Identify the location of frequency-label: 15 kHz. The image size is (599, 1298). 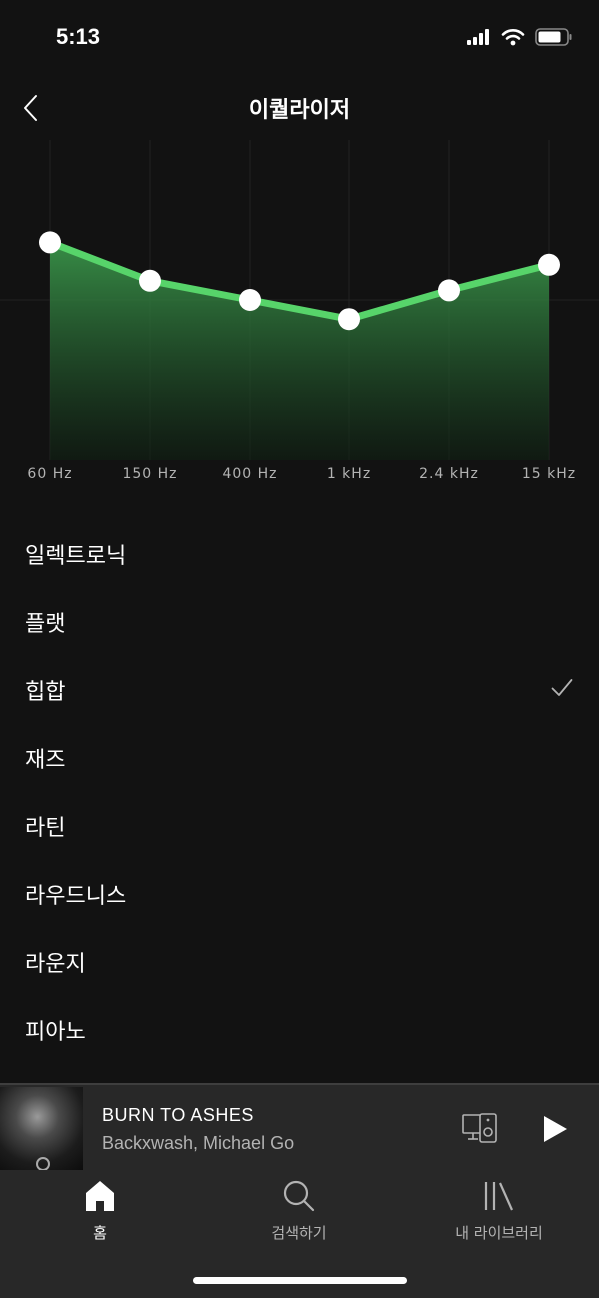
(549, 474).